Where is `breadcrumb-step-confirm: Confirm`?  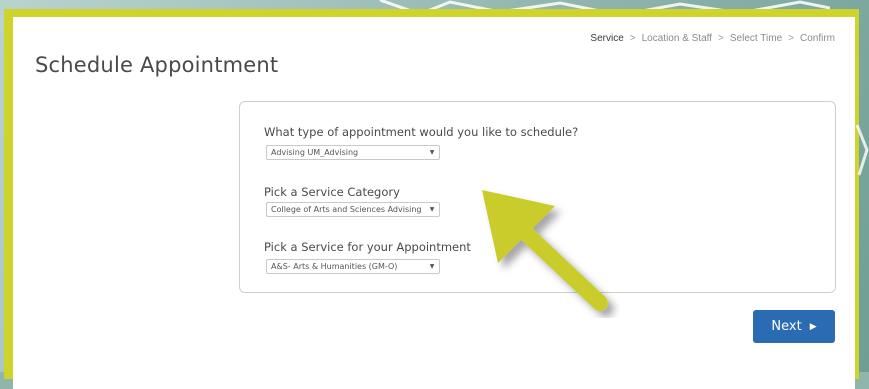 breadcrumb-step-confirm: Confirm is located at coordinates (817, 38).